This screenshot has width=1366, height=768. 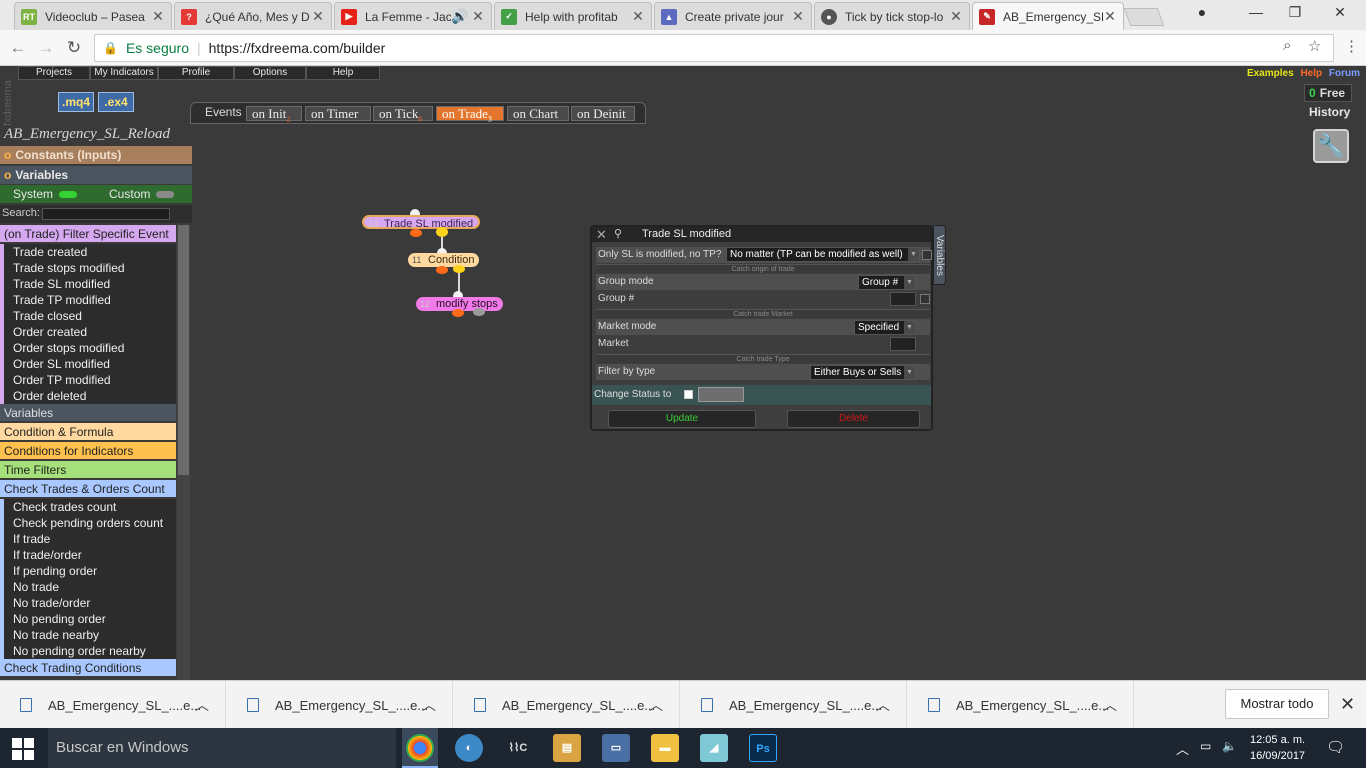 What do you see at coordinates (124, 73) in the screenshot?
I see `menu-my-indicators: My Indicators` at bounding box center [124, 73].